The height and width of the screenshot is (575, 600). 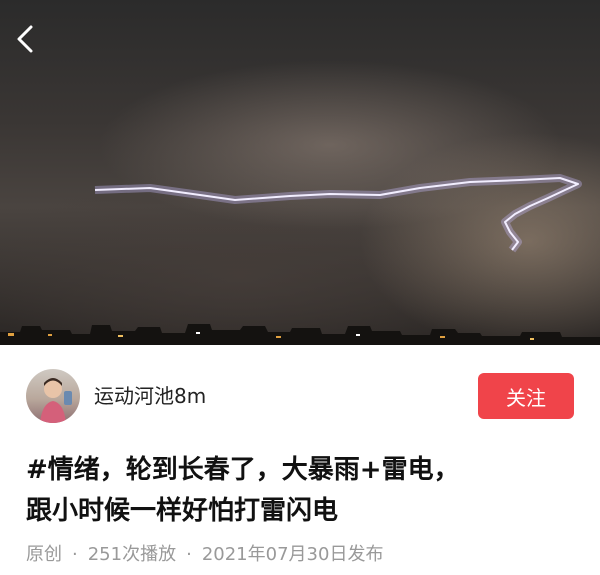 I want to click on post-meta: 原创 · 251次播放 · 2021年07月30日发布, so click(x=204, y=555).